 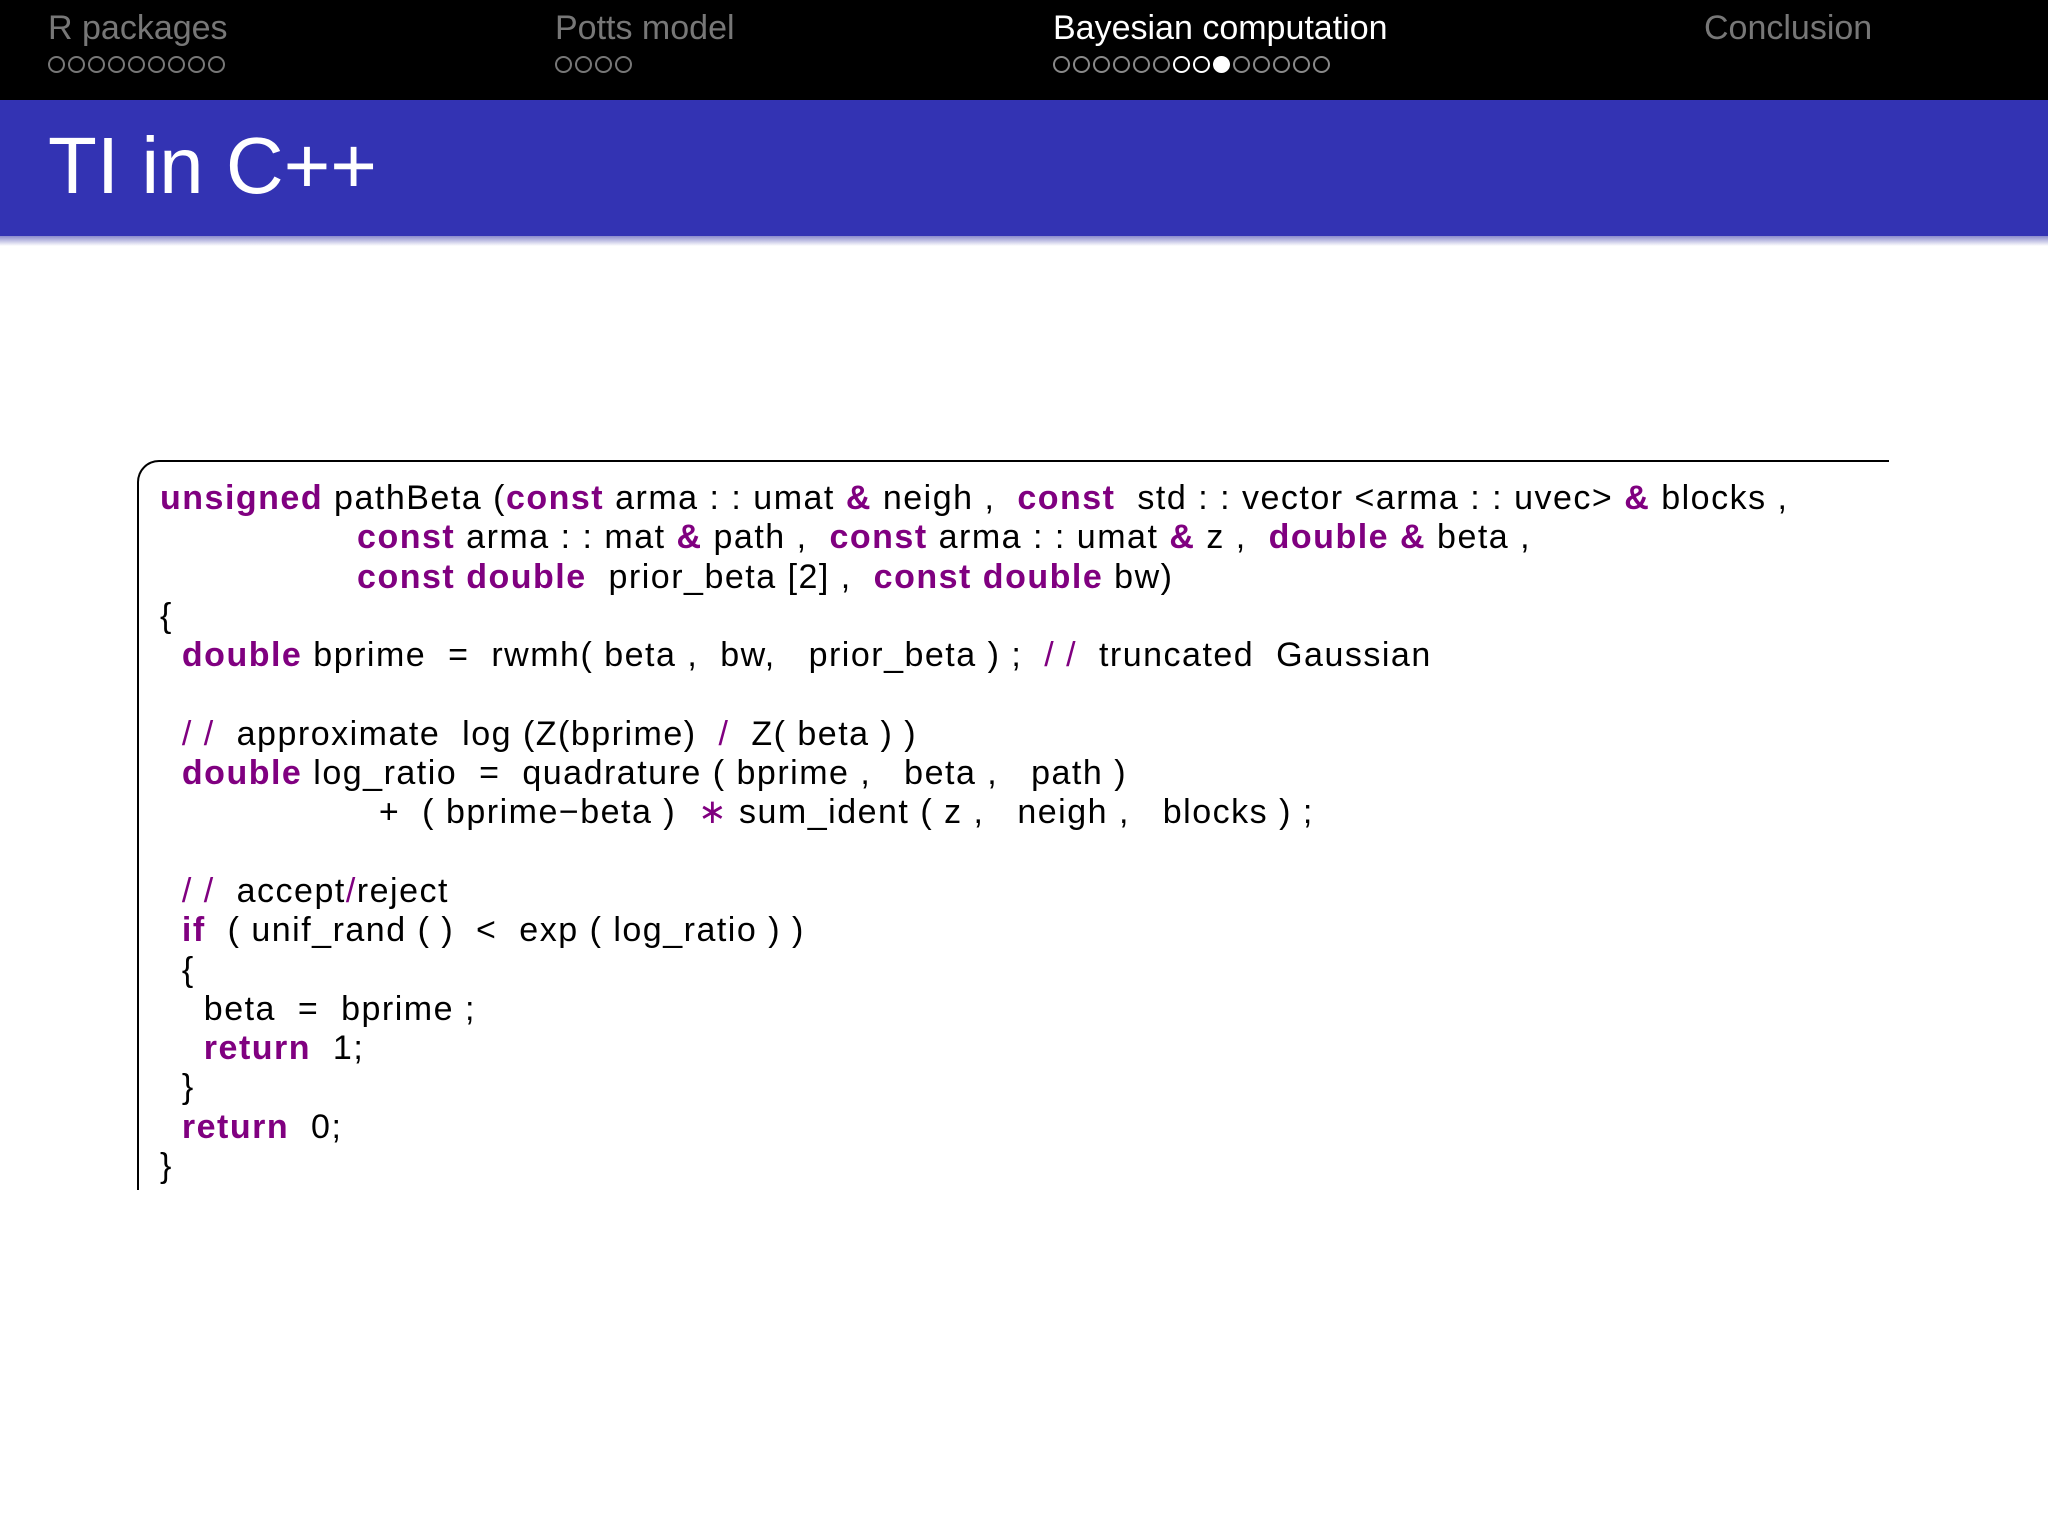 What do you see at coordinates (1220, 28) in the screenshot?
I see `nav-section-title: Bayesian computation` at bounding box center [1220, 28].